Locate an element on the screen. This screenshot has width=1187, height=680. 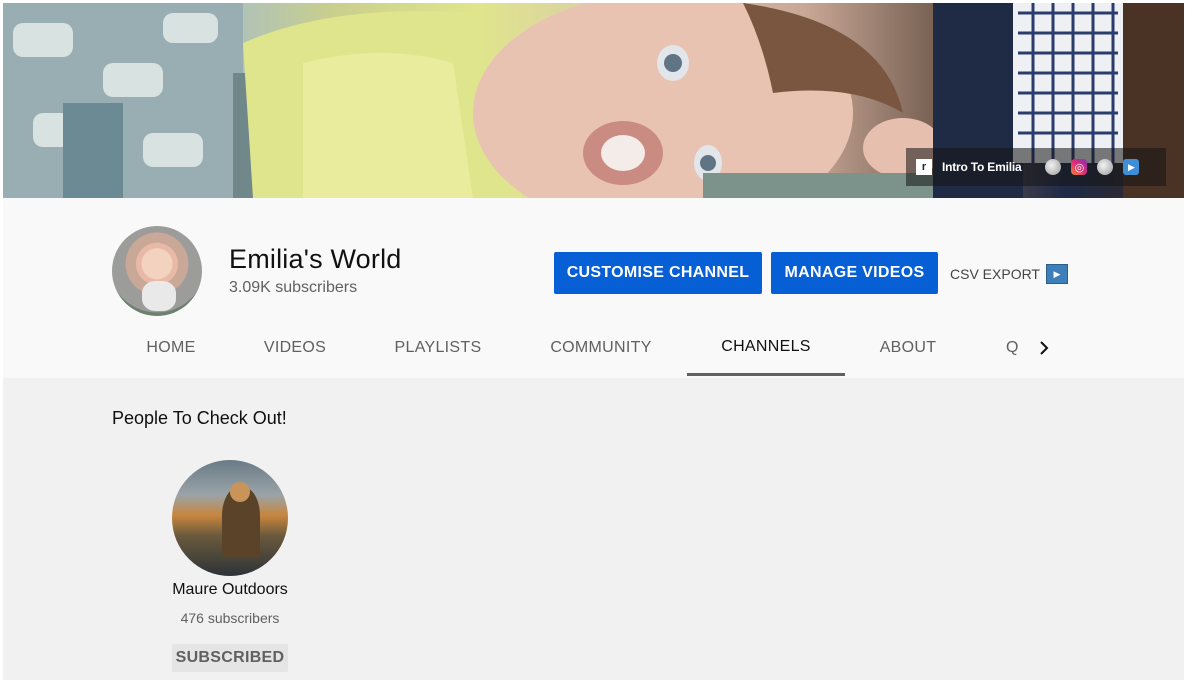
csv-export-icon: ▶ is located at coordinates (1057, 274).